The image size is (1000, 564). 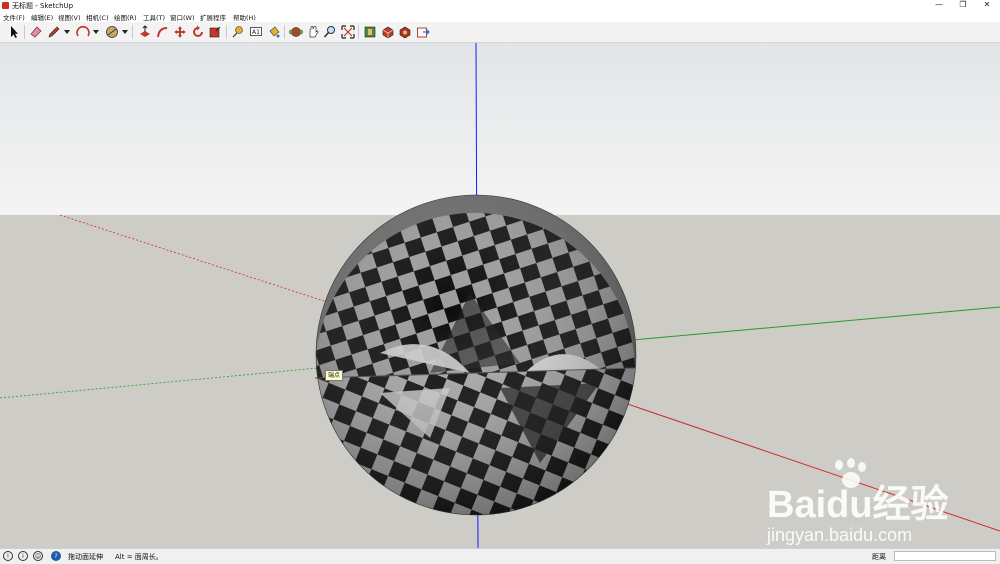 I want to click on geolocation-icon: !, so click(x=8, y=556).